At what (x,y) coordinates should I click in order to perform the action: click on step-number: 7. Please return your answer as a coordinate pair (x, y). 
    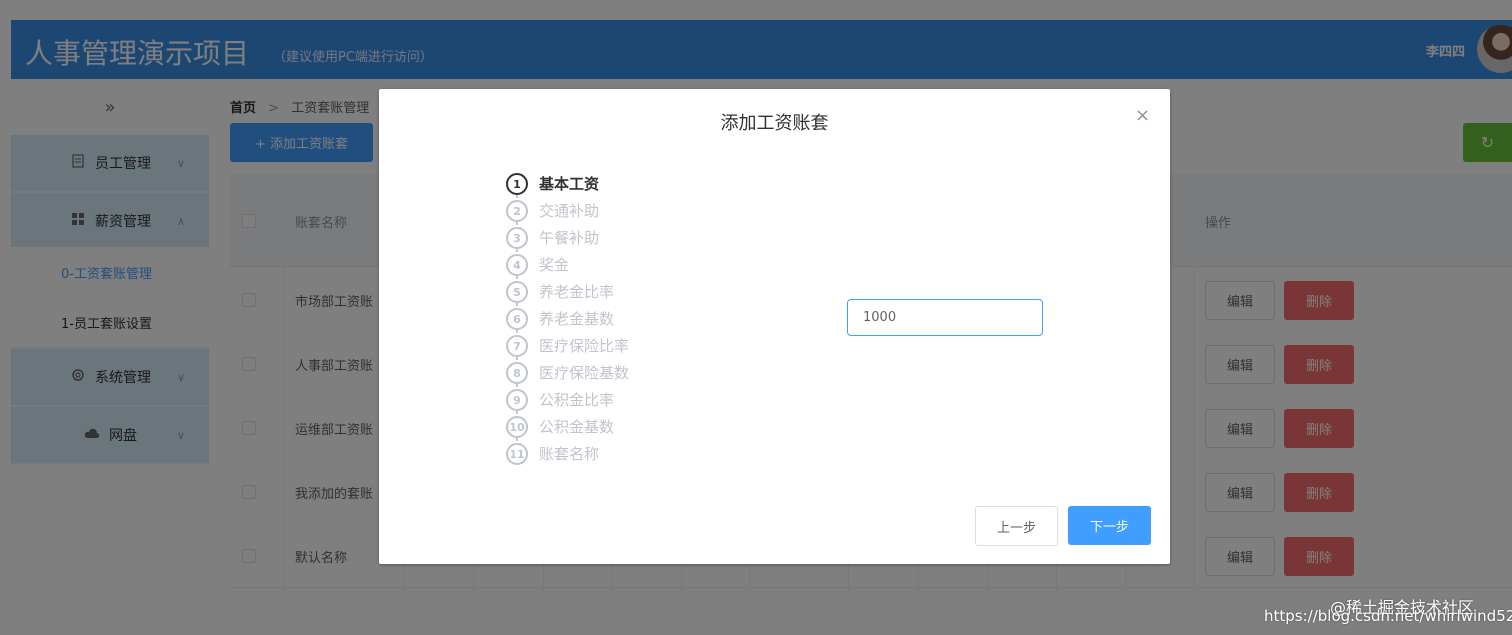
    Looking at the image, I should click on (517, 346).